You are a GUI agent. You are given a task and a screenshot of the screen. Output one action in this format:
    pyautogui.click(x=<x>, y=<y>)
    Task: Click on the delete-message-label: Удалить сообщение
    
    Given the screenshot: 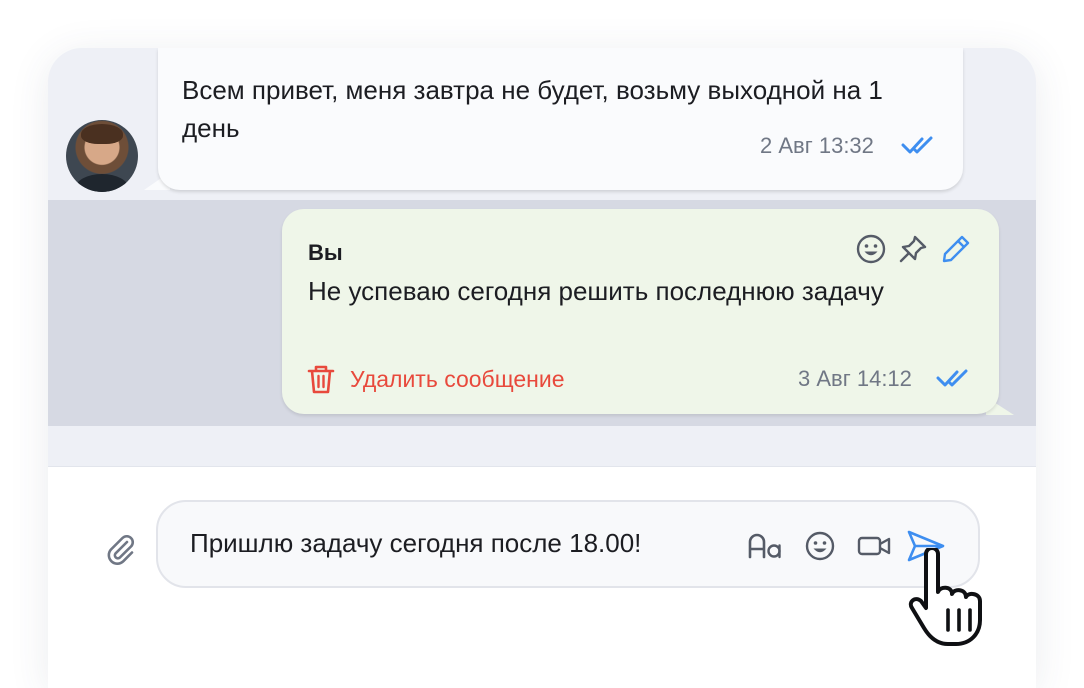 What is the action you would take?
    pyautogui.click(x=457, y=378)
    